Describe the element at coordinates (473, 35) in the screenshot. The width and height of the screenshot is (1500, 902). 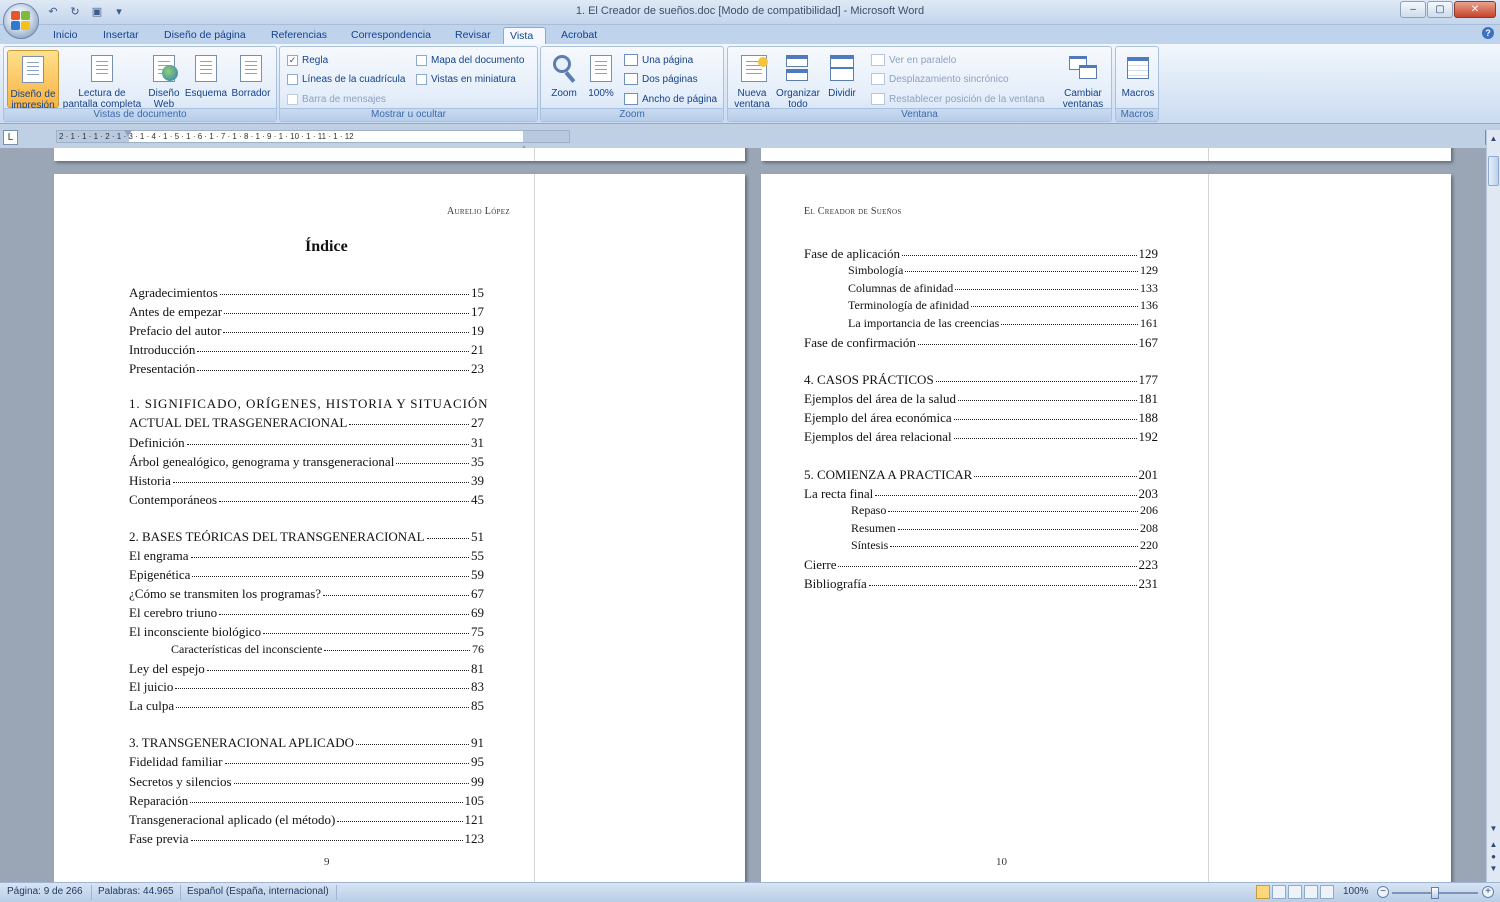
I see `tab-revisar: Revisar` at that location.